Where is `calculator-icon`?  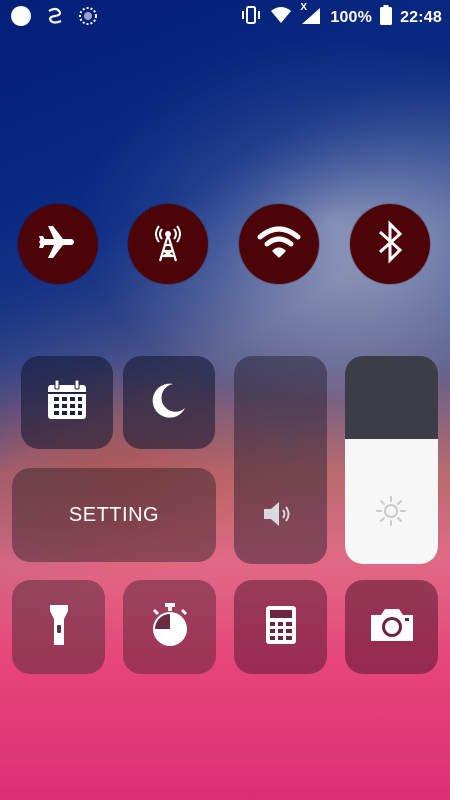 calculator-icon is located at coordinates (281, 627).